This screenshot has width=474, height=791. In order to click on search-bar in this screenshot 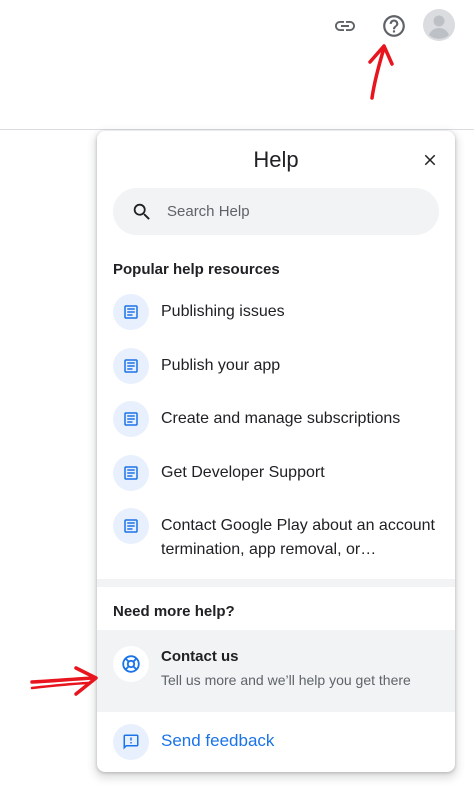, I will do `click(276, 211)`.